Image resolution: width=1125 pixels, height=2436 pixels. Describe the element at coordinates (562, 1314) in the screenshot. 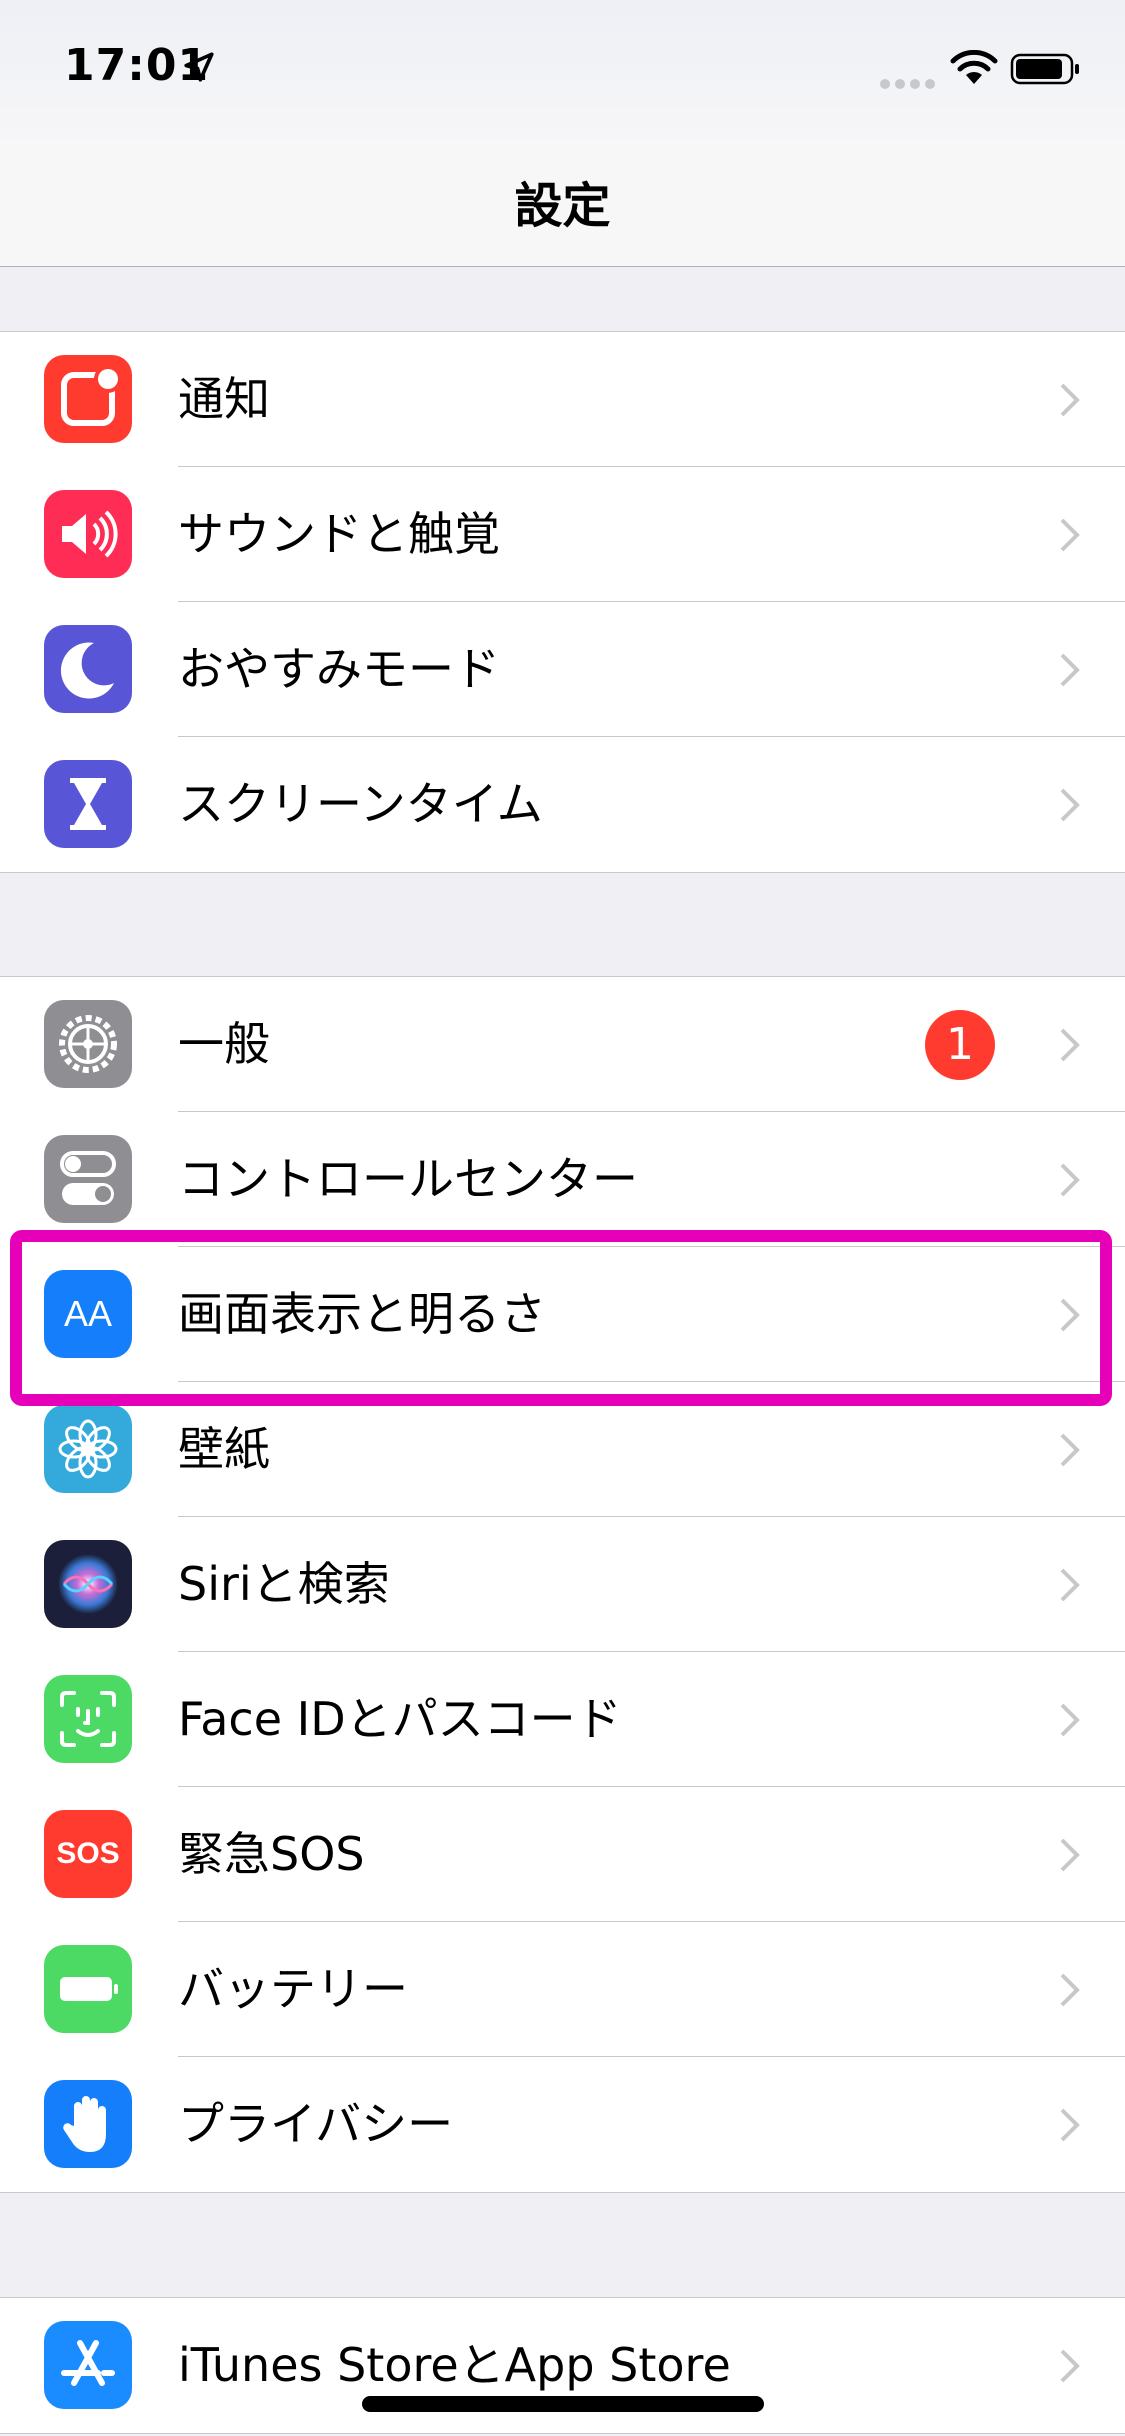

I see `row-display-brightness: AA 画面表示と明るさ` at that location.